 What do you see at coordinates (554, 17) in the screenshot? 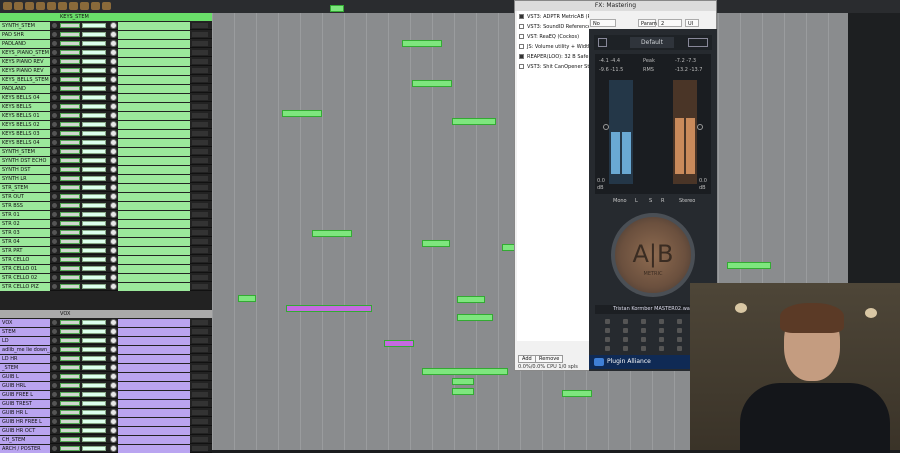
I see `fx-chain-item: VST3: ADPTR MetricAB (P` at bounding box center [554, 17].